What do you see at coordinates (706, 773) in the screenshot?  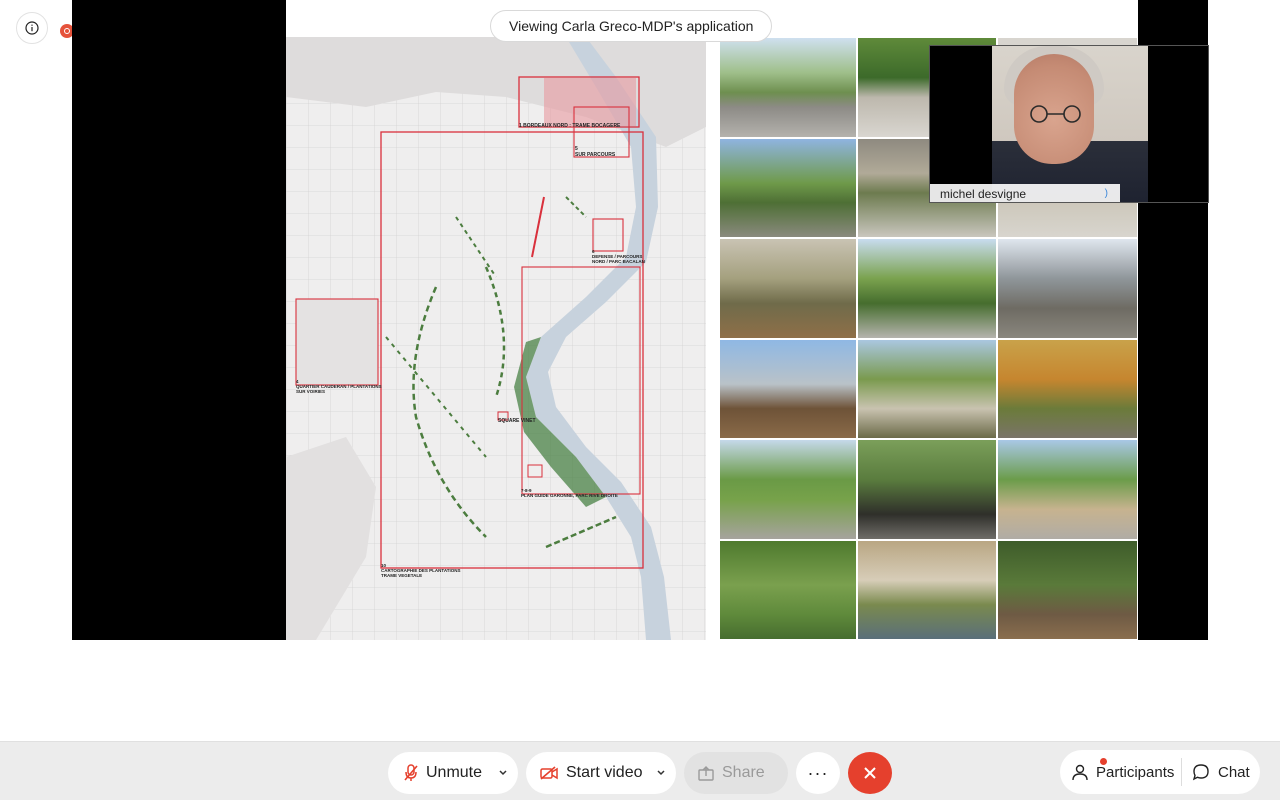 I see `share-icon` at bounding box center [706, 773].